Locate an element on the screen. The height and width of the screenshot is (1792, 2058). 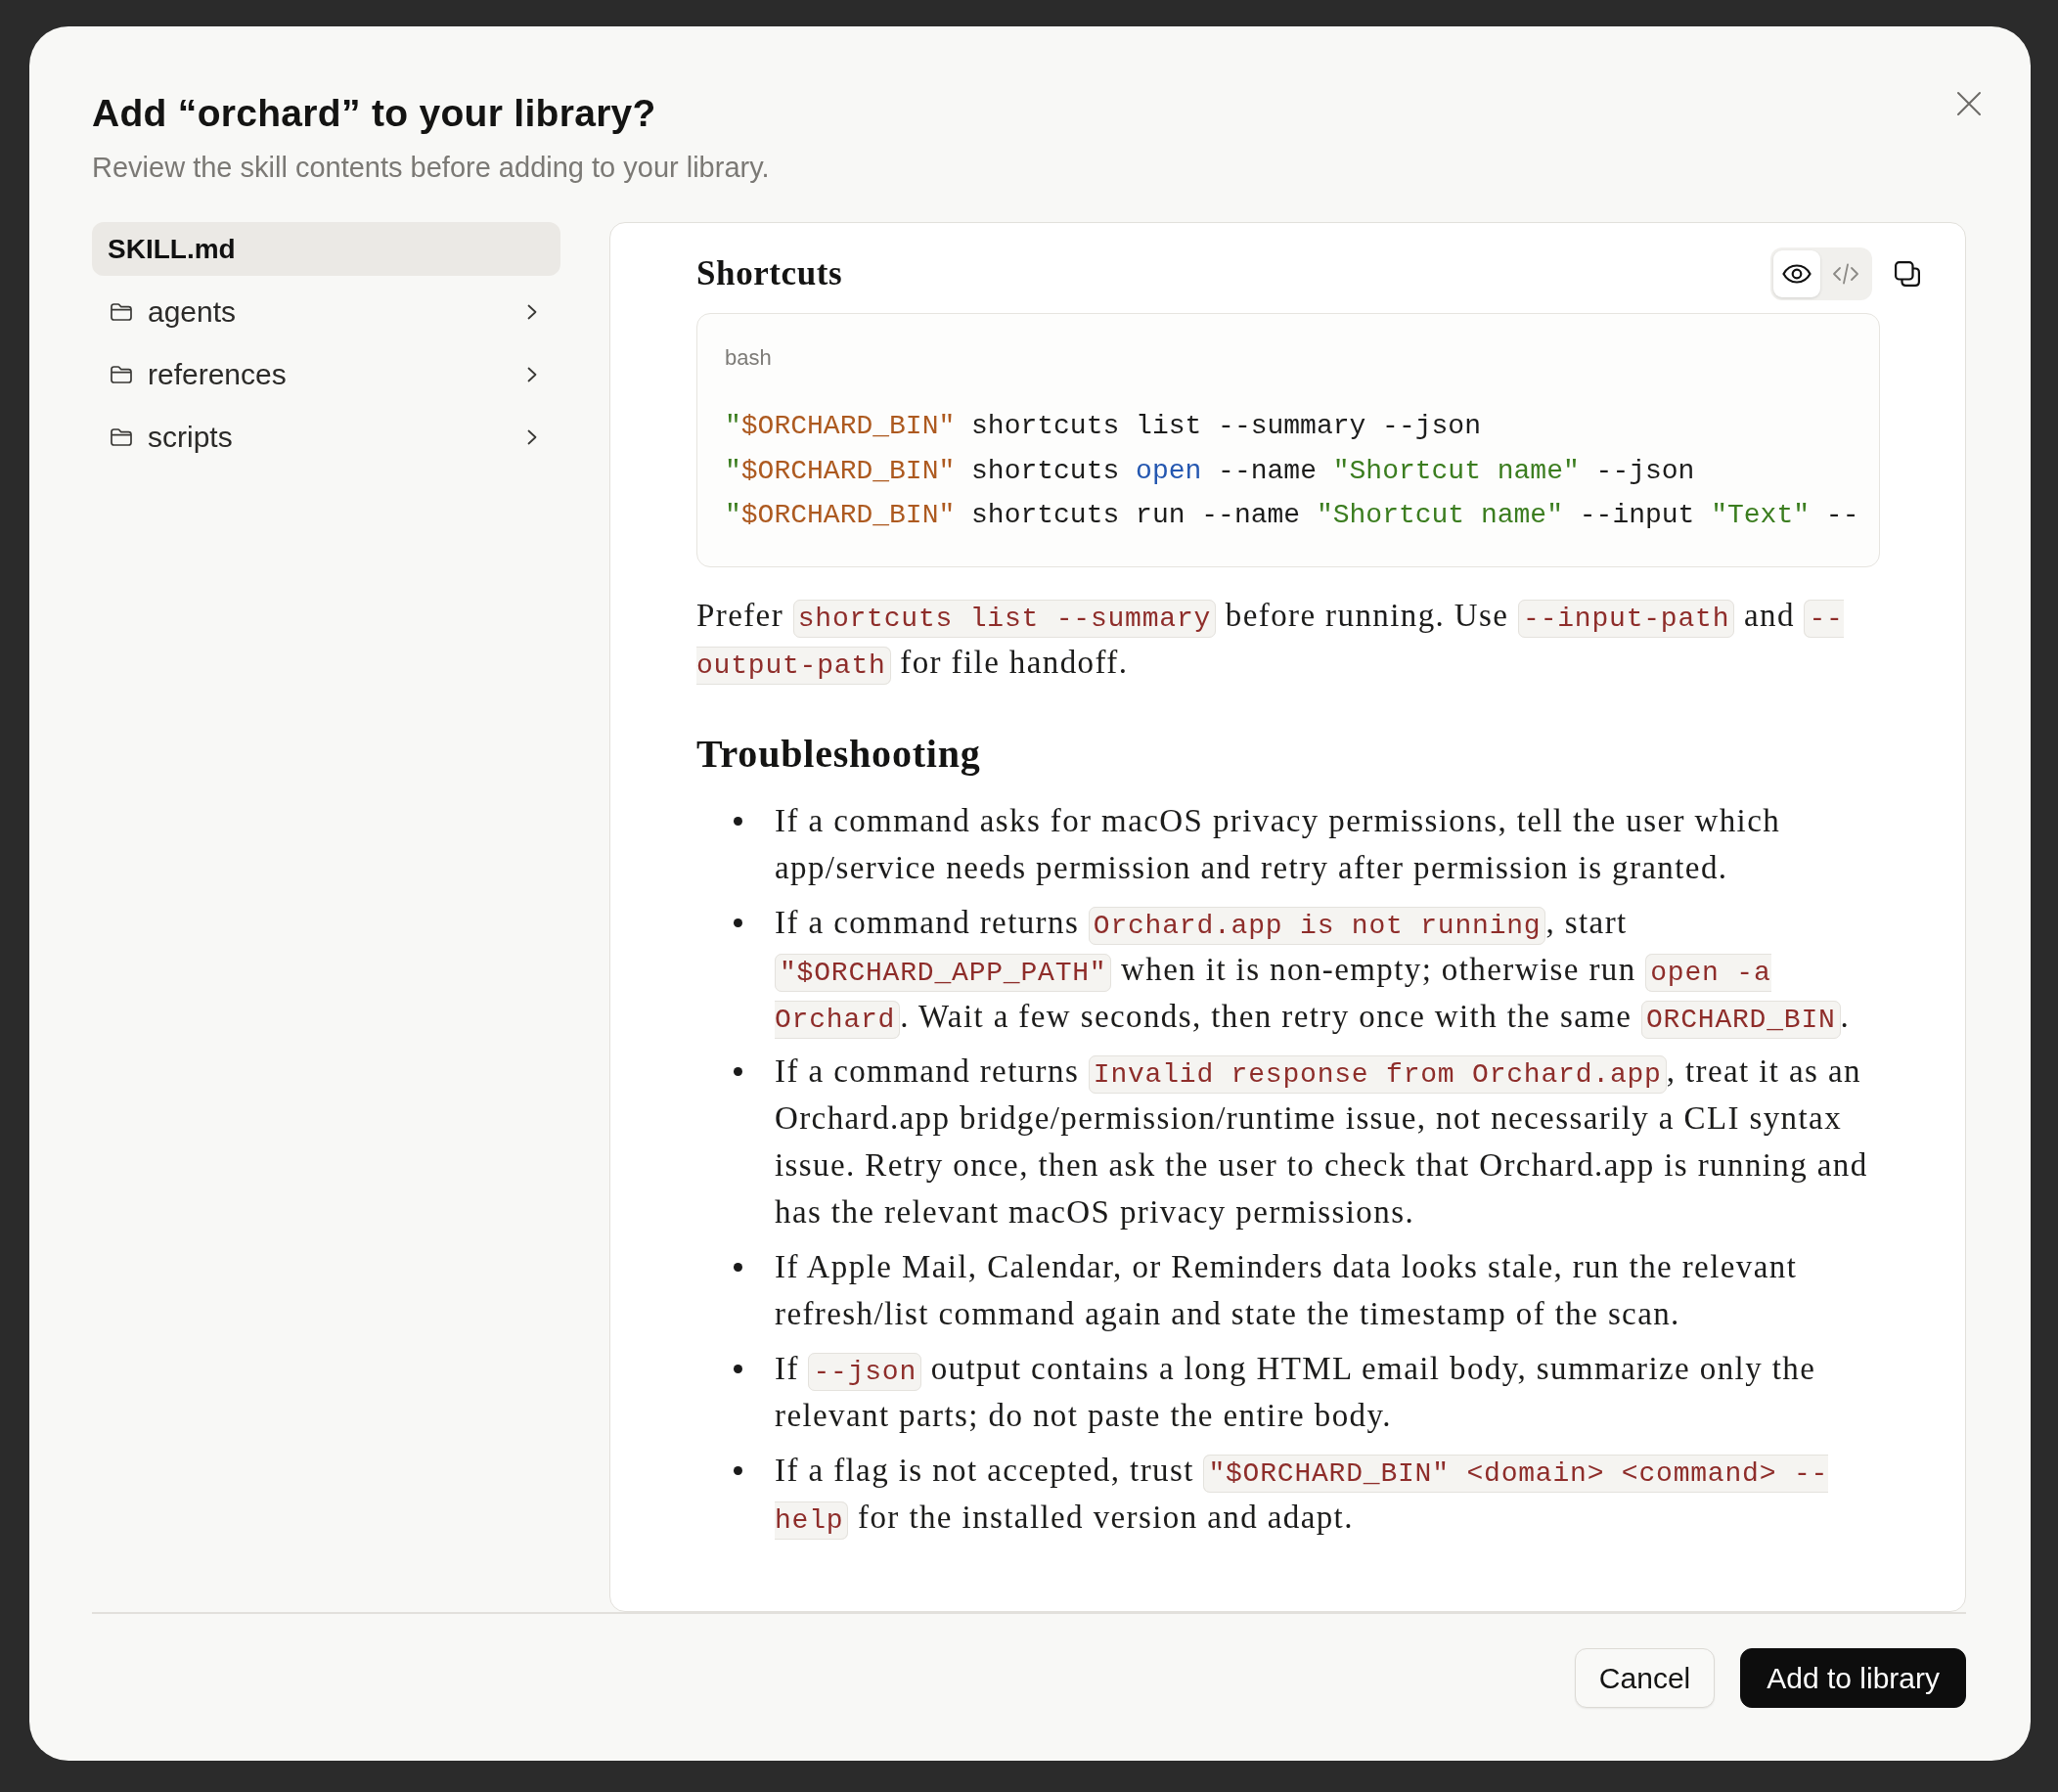
add-to-library-button: Add to library is located at coordinates (1853, 1678).